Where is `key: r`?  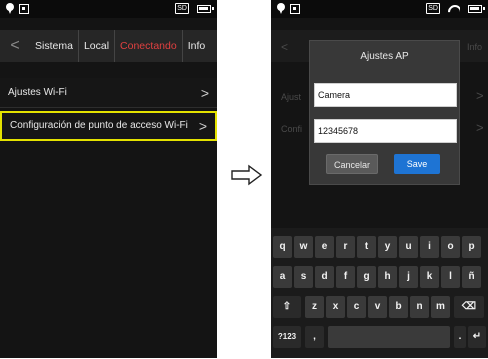
key: r is located at coordinates (345, 247).